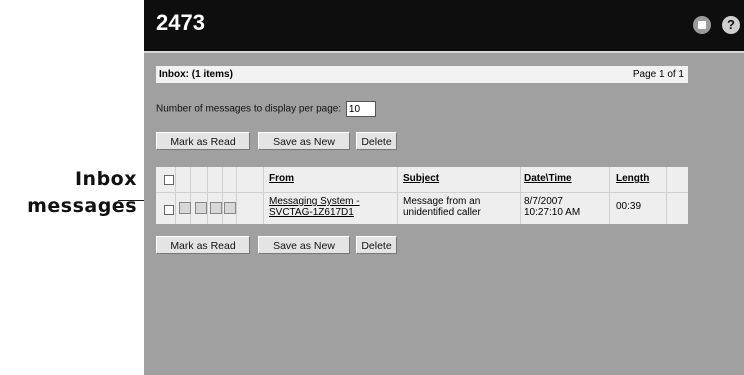 This screenshot has height=375, width=744. I want to click on page-title: 2473, so click(180, 22).